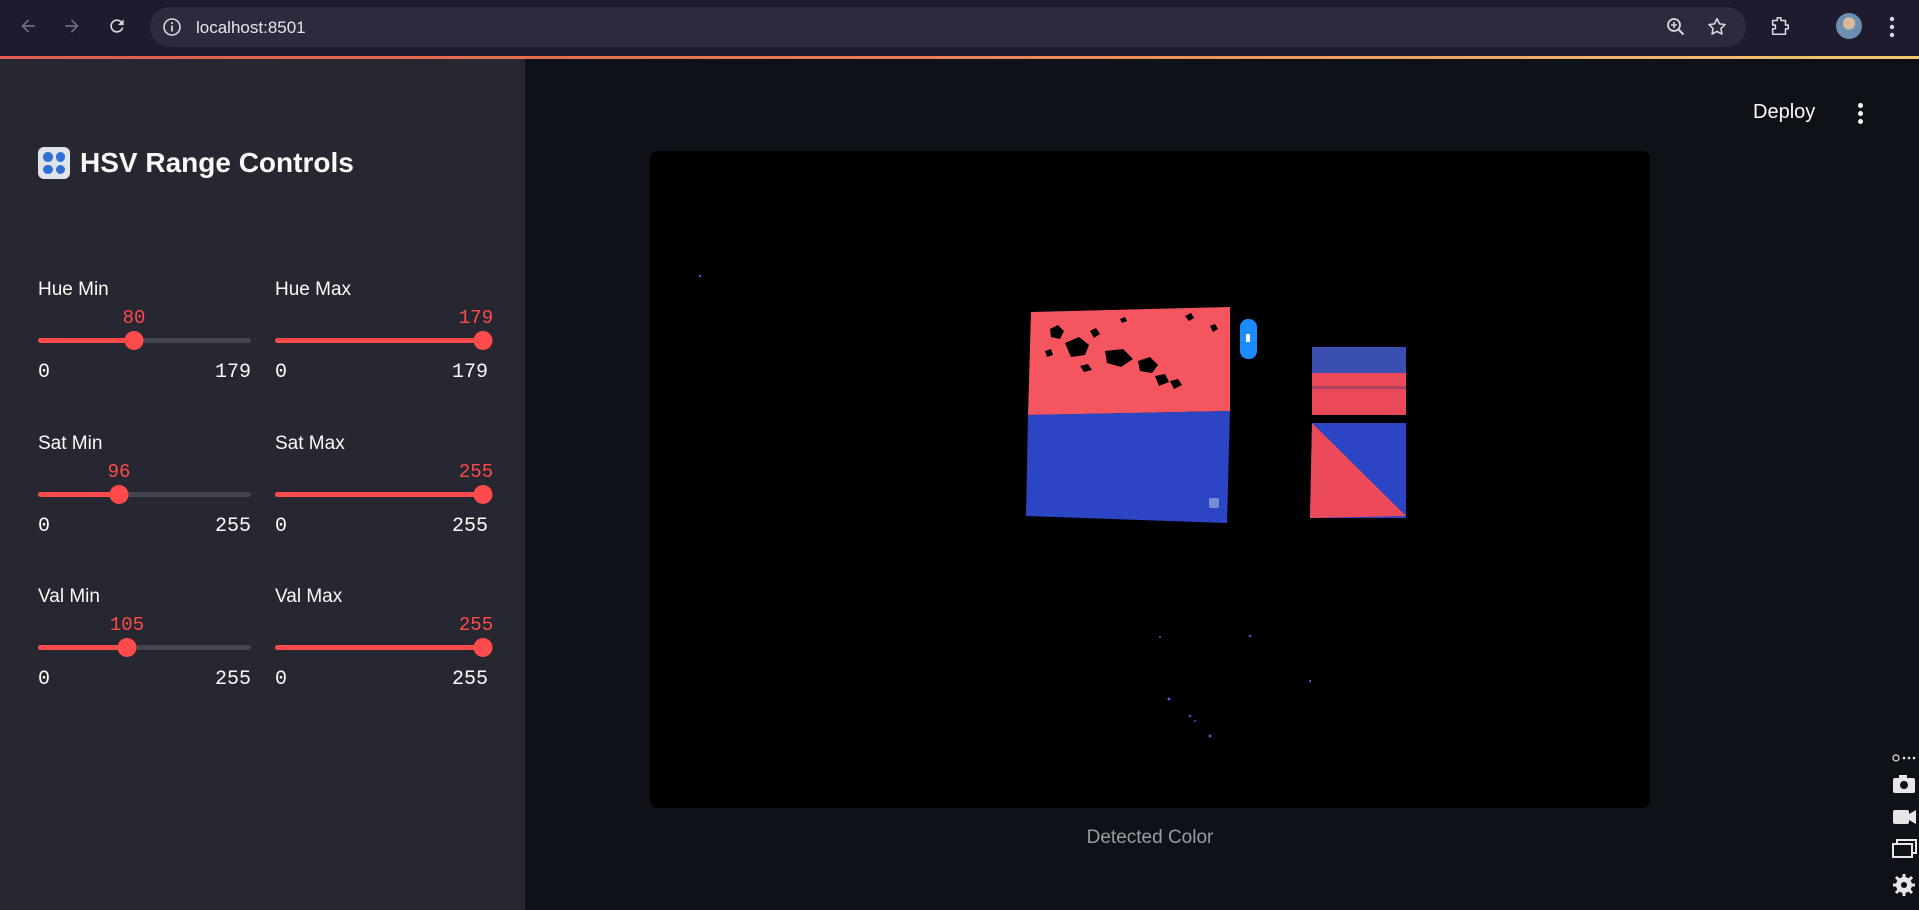  I want to click on settings-icon, so click(1904, 885).